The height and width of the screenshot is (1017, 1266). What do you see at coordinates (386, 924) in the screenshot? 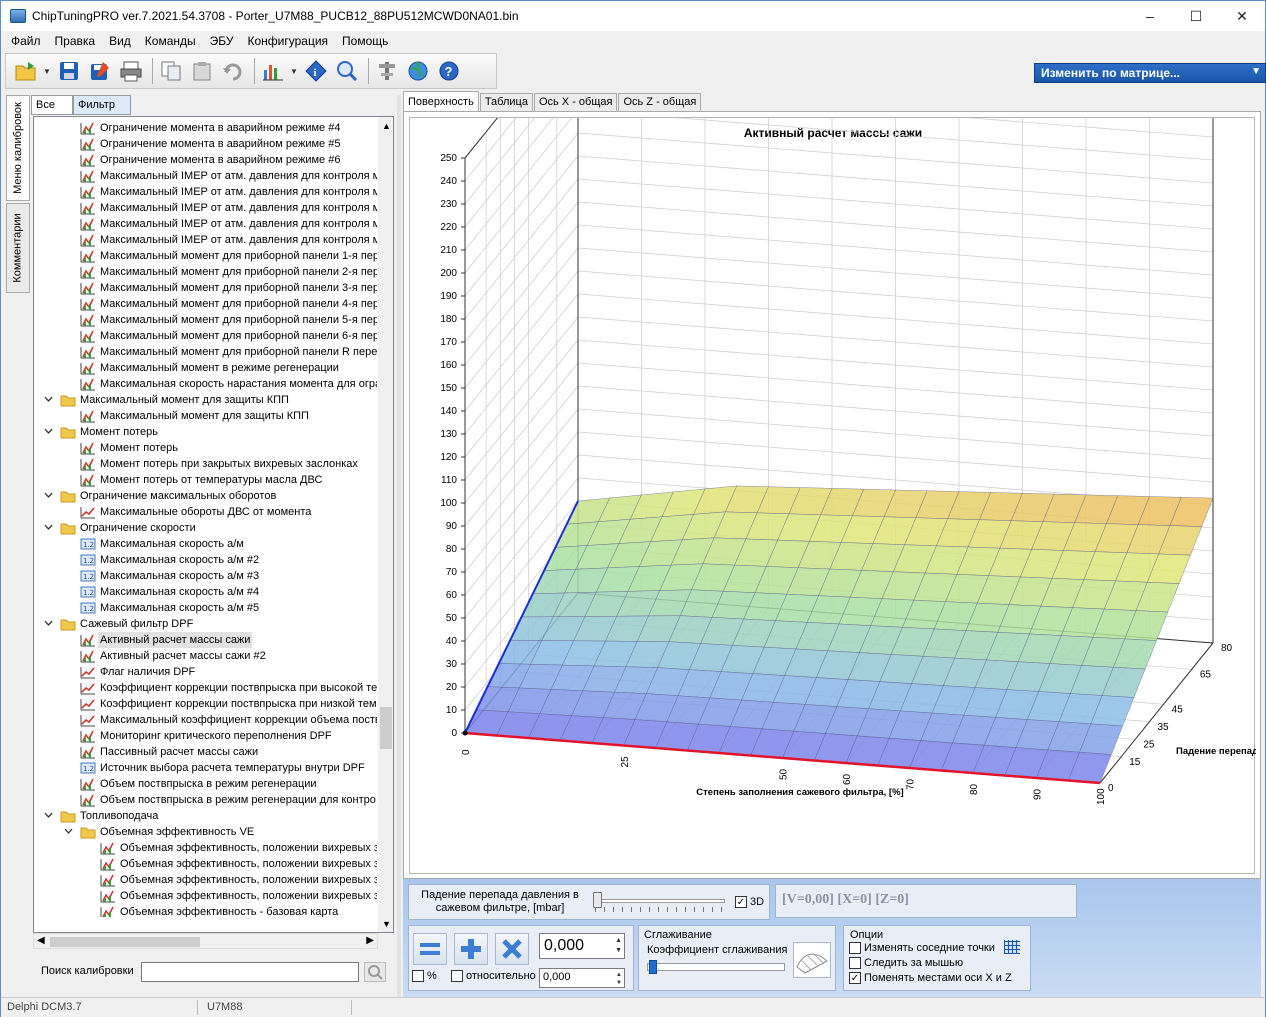
I see `scroll-down-icon: ▼` at bounding box center [386, 924].